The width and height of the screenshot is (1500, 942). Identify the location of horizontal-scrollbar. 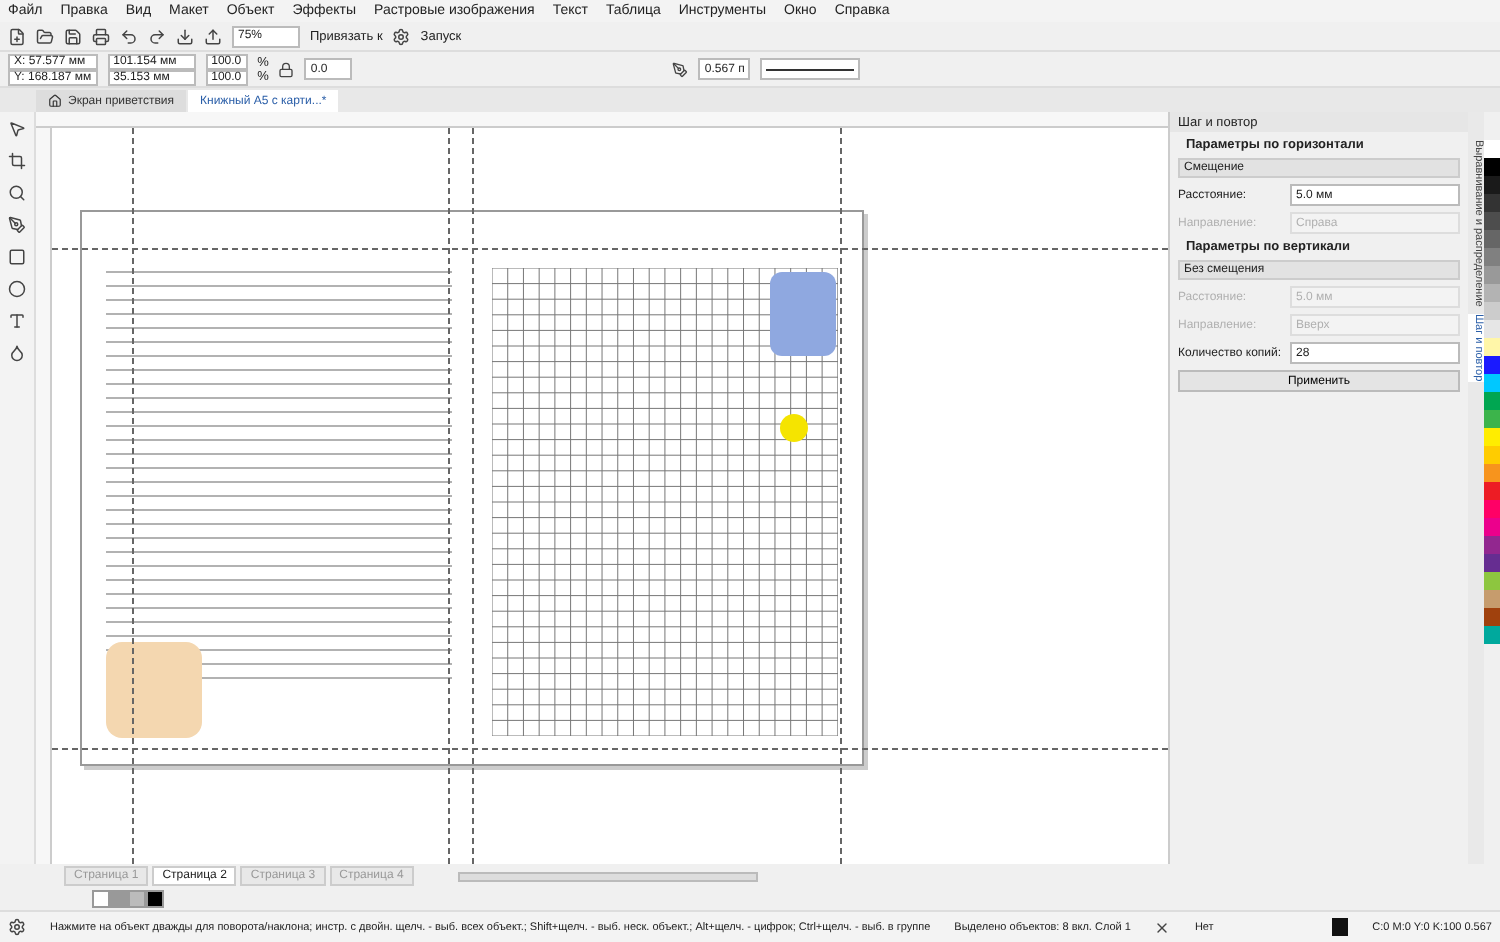
(607, 876).